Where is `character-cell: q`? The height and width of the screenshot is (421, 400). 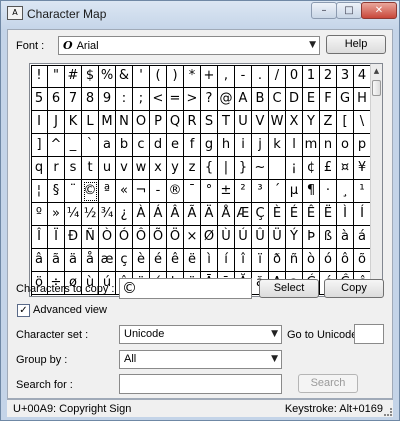 character-cell: q is located at coordinates (39, 168).